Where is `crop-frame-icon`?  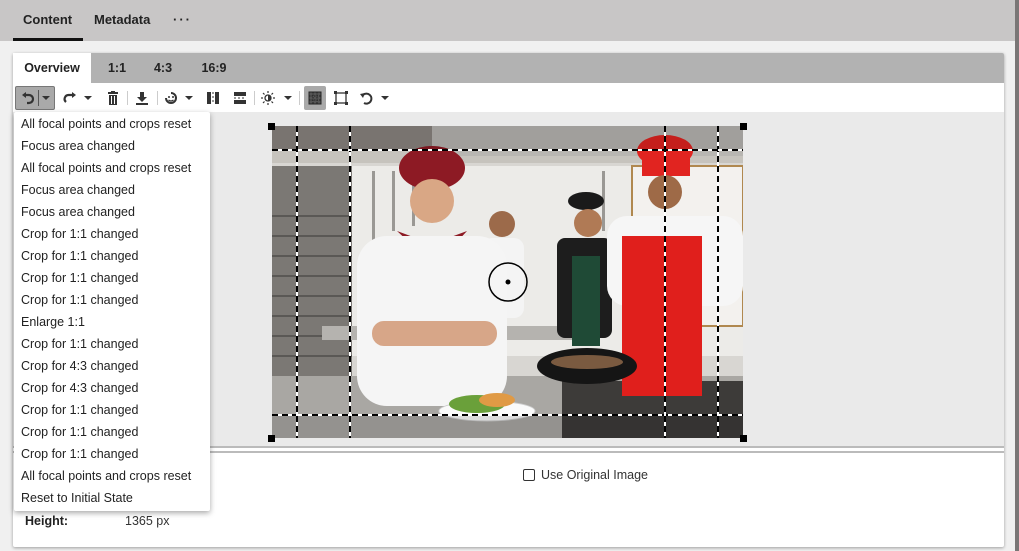
crop-frame-icon is located at coordinates (341, 98).